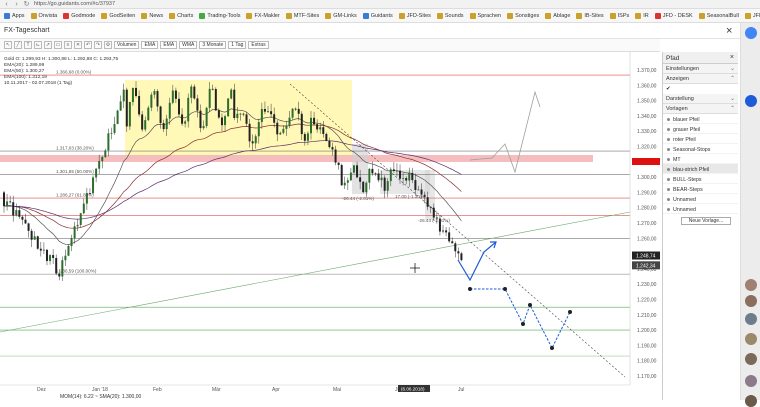  Describe the element at coordinates (673, 15) in the screenshot. I see `bookmark-item: JFD - DESK` at that location.